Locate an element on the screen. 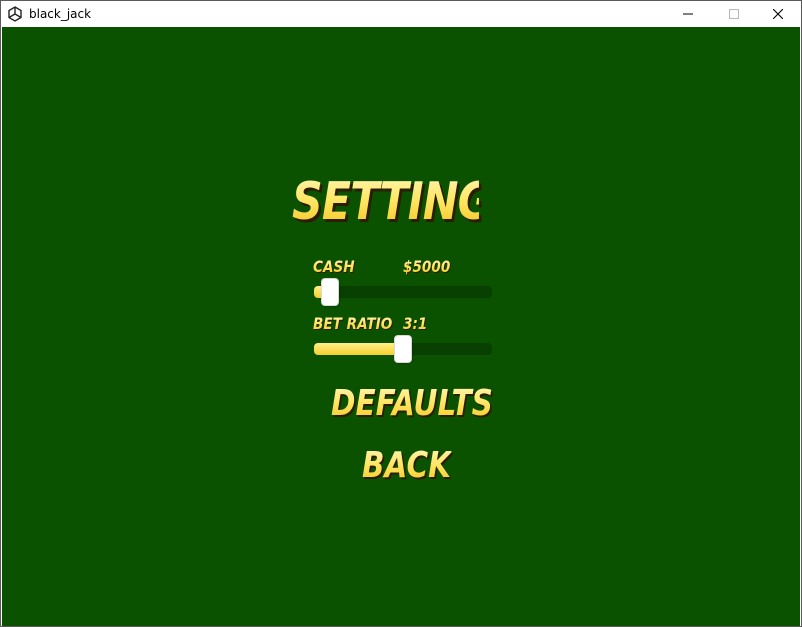  close-button is located at coordinates (778, 14).